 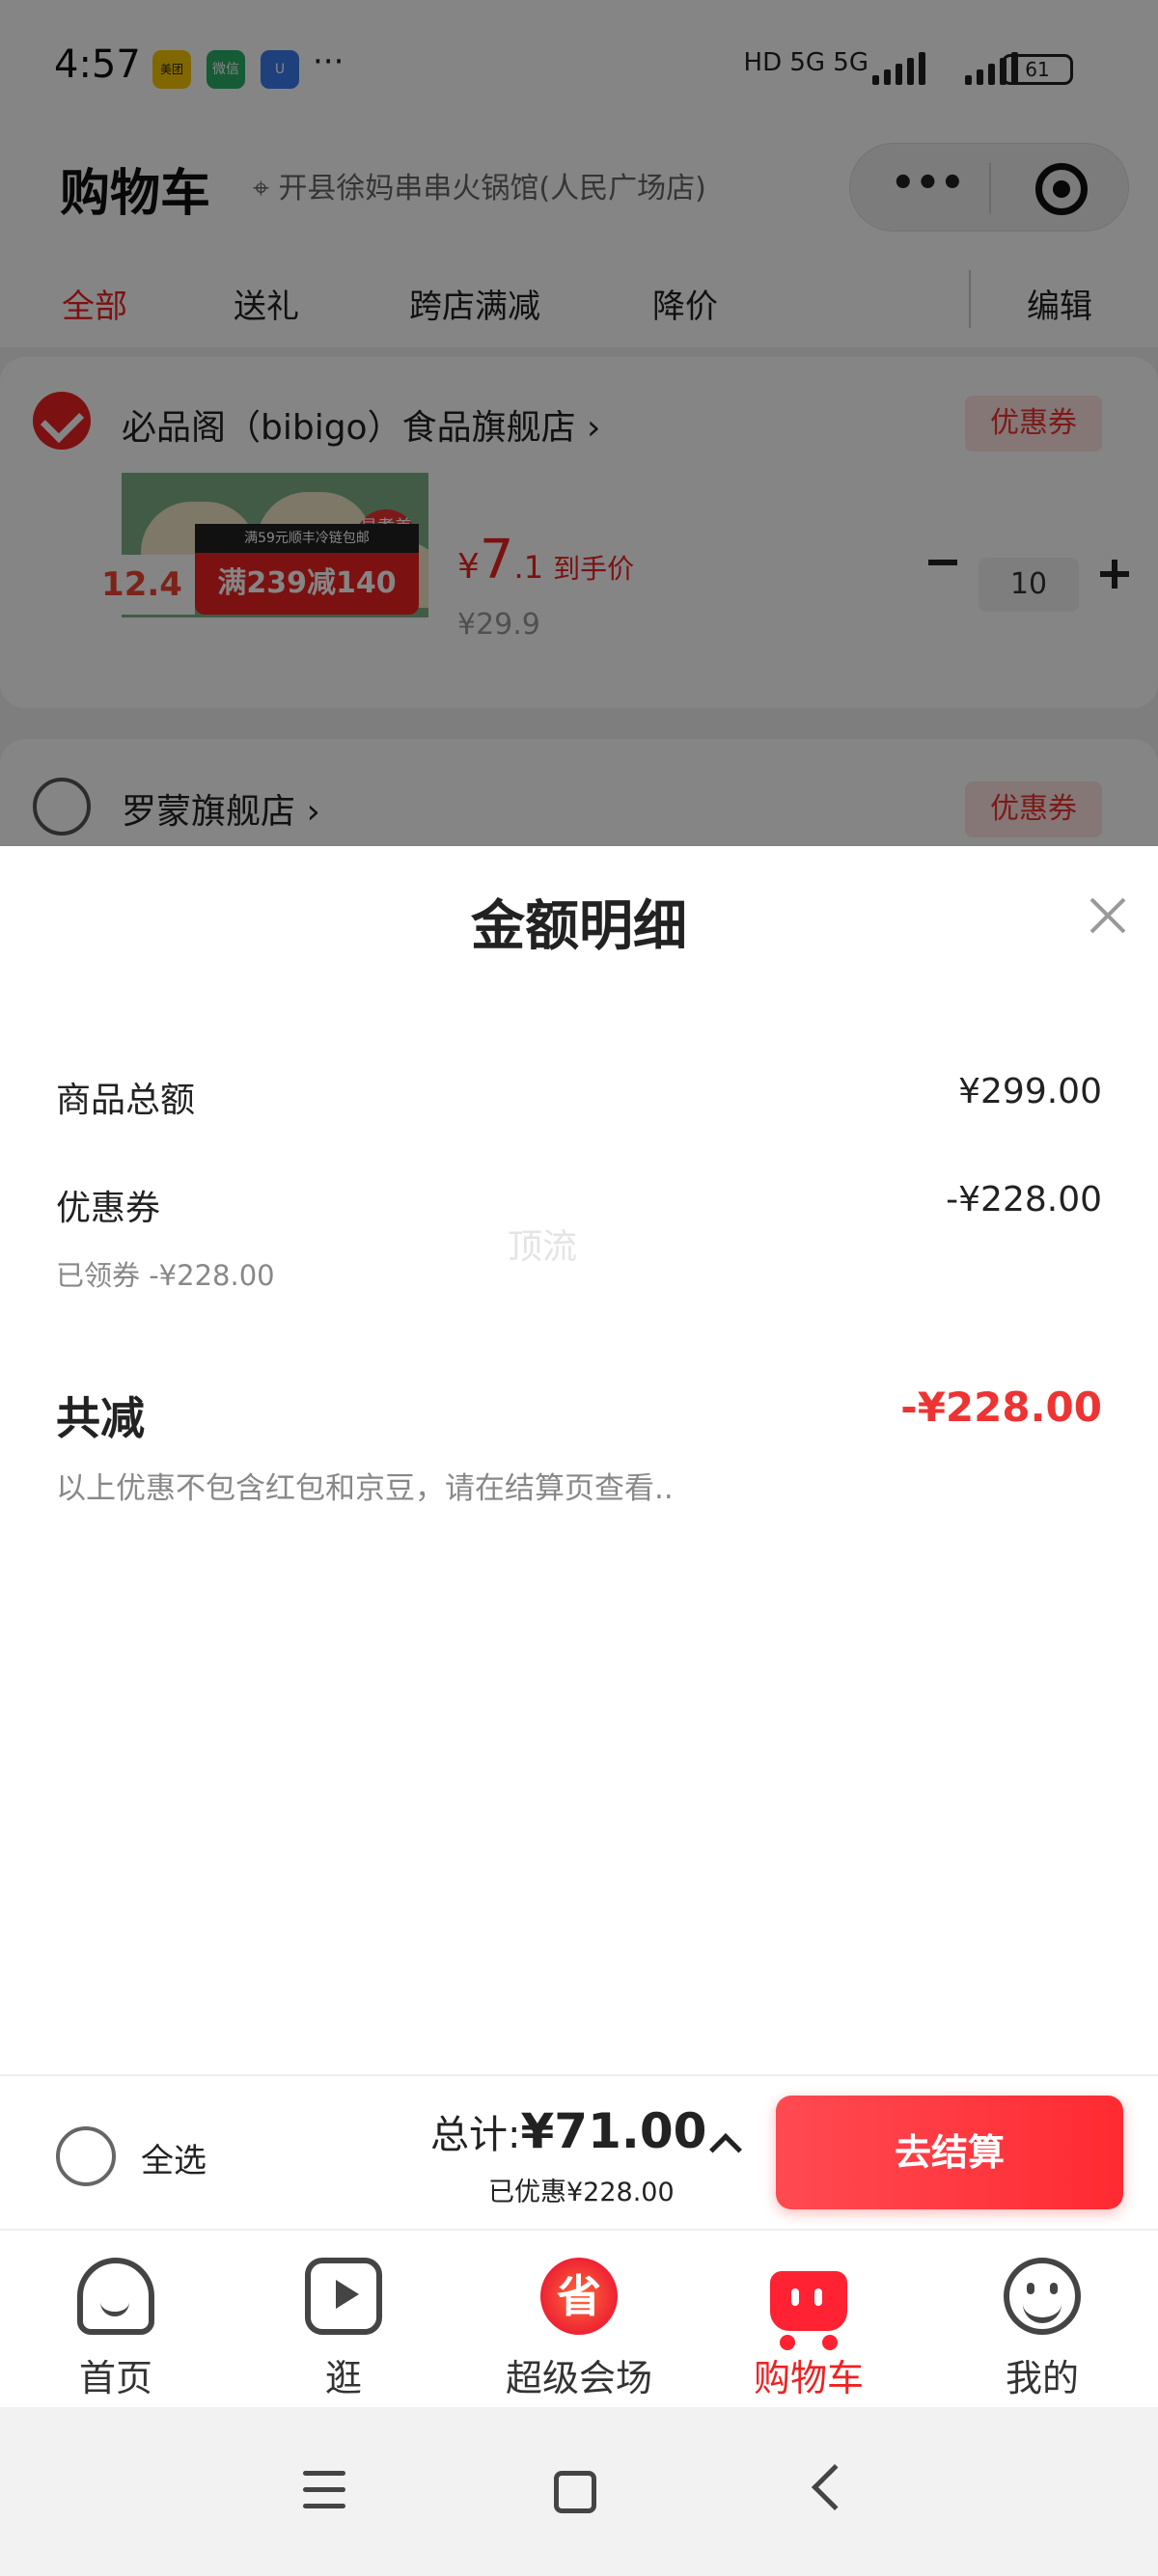 What do you see at coordinates (115, 2296) in the screenshot?
I see `home-icon` at bounding box center [115, 2296].